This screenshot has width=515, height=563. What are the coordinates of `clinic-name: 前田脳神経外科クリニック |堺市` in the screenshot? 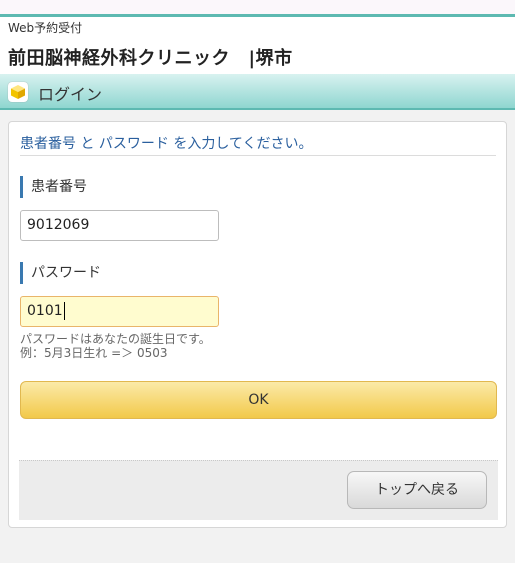 It's located at (150, 58).